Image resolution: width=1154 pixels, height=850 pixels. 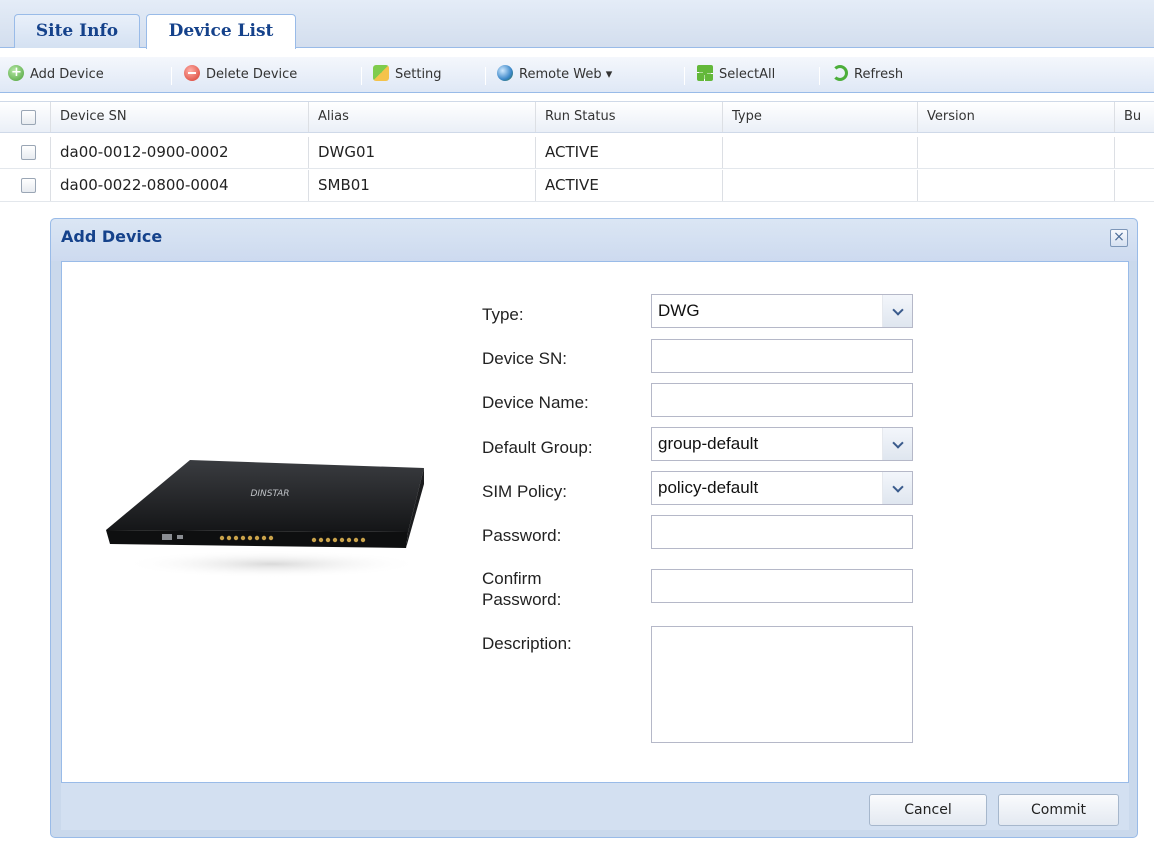 I want to click on refresh-button: Refresh, so click(x=867, y=75).